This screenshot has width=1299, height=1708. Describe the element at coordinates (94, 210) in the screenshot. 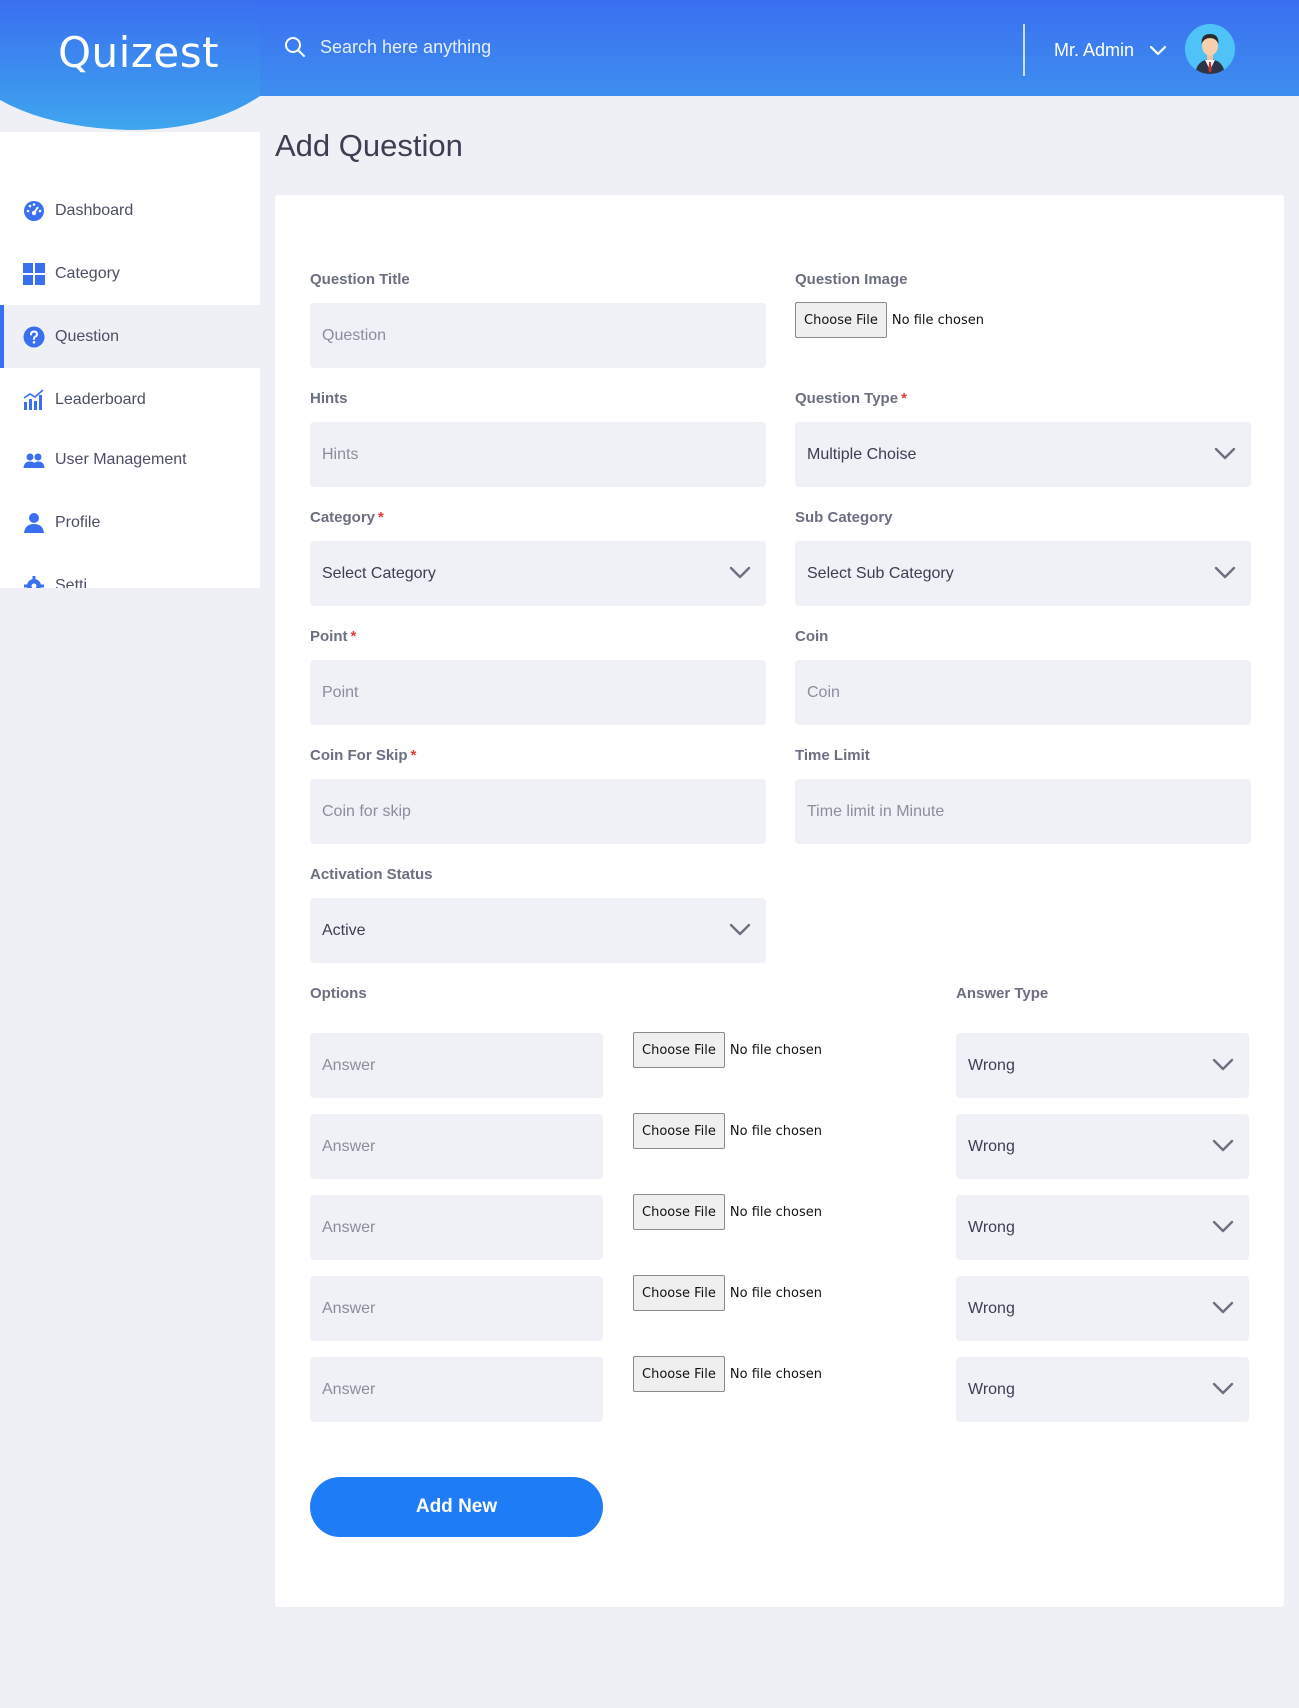

I see `sidebar-item-label: Dashboard` at that location.